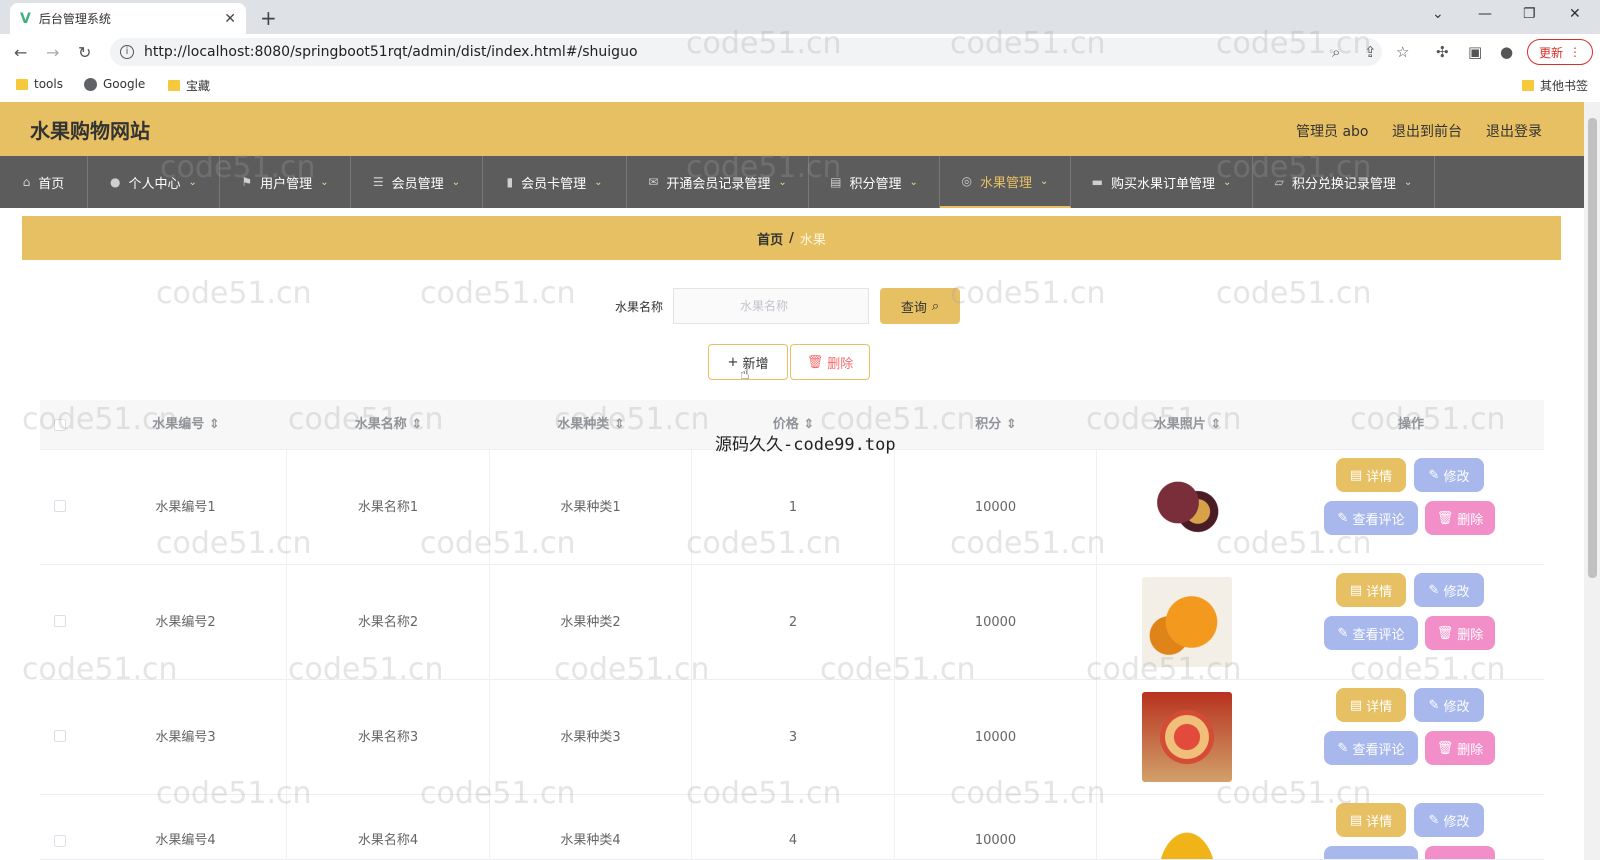  What do you see at coordinates (1514, 131) in the screenshot?
I see `logout-link: 退出登录` at bounding box center [1514, 131].